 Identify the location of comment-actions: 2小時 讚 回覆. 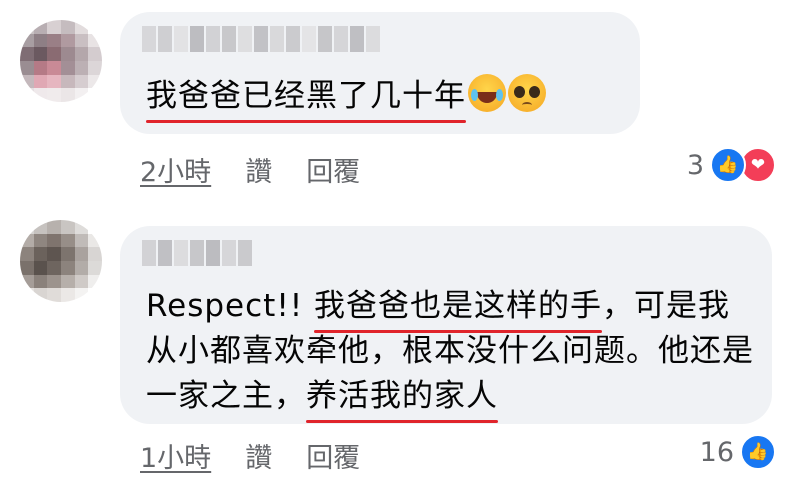
(250, 169).